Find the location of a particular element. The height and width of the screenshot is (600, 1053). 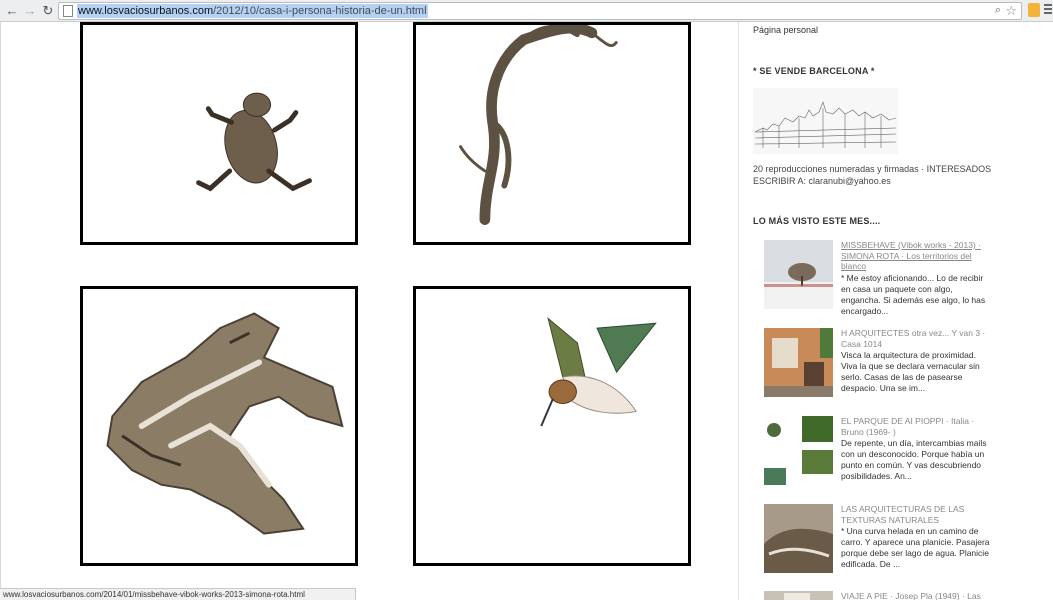

page-icon is located at coordinates (68, 11).